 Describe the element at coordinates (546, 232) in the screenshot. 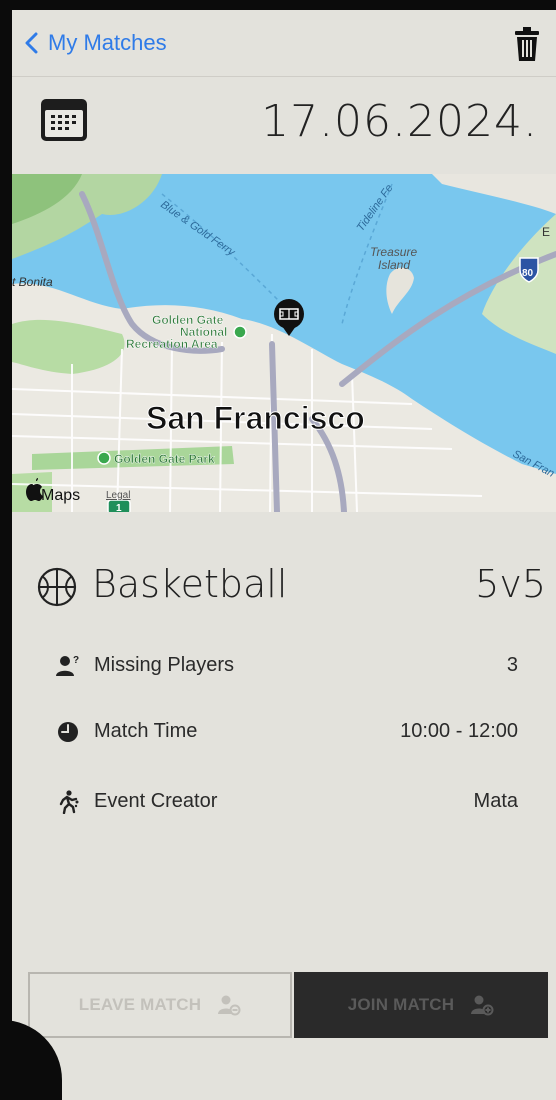

I see `map-label-edge: E` at that location.